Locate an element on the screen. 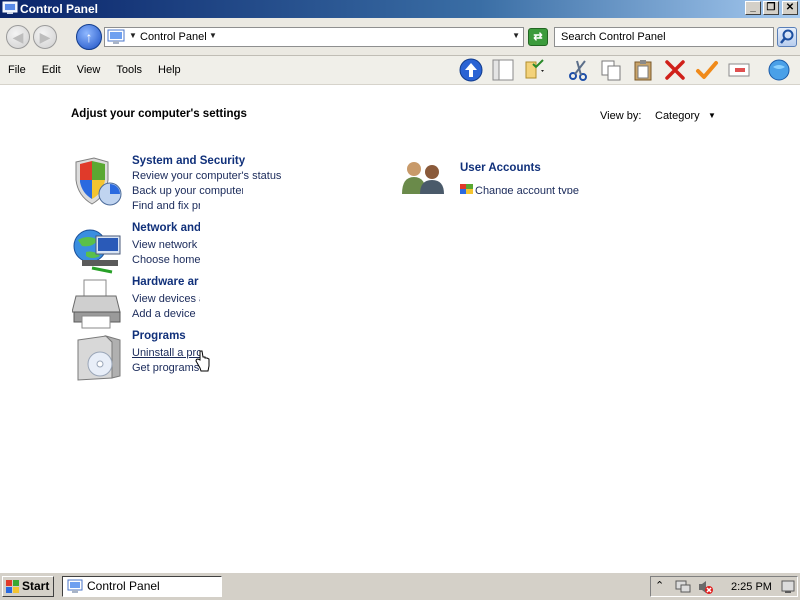 The height and width of the screenshot is (600, 800). taskbar-item-label: Control Panel is located at coordinates (123, 586).